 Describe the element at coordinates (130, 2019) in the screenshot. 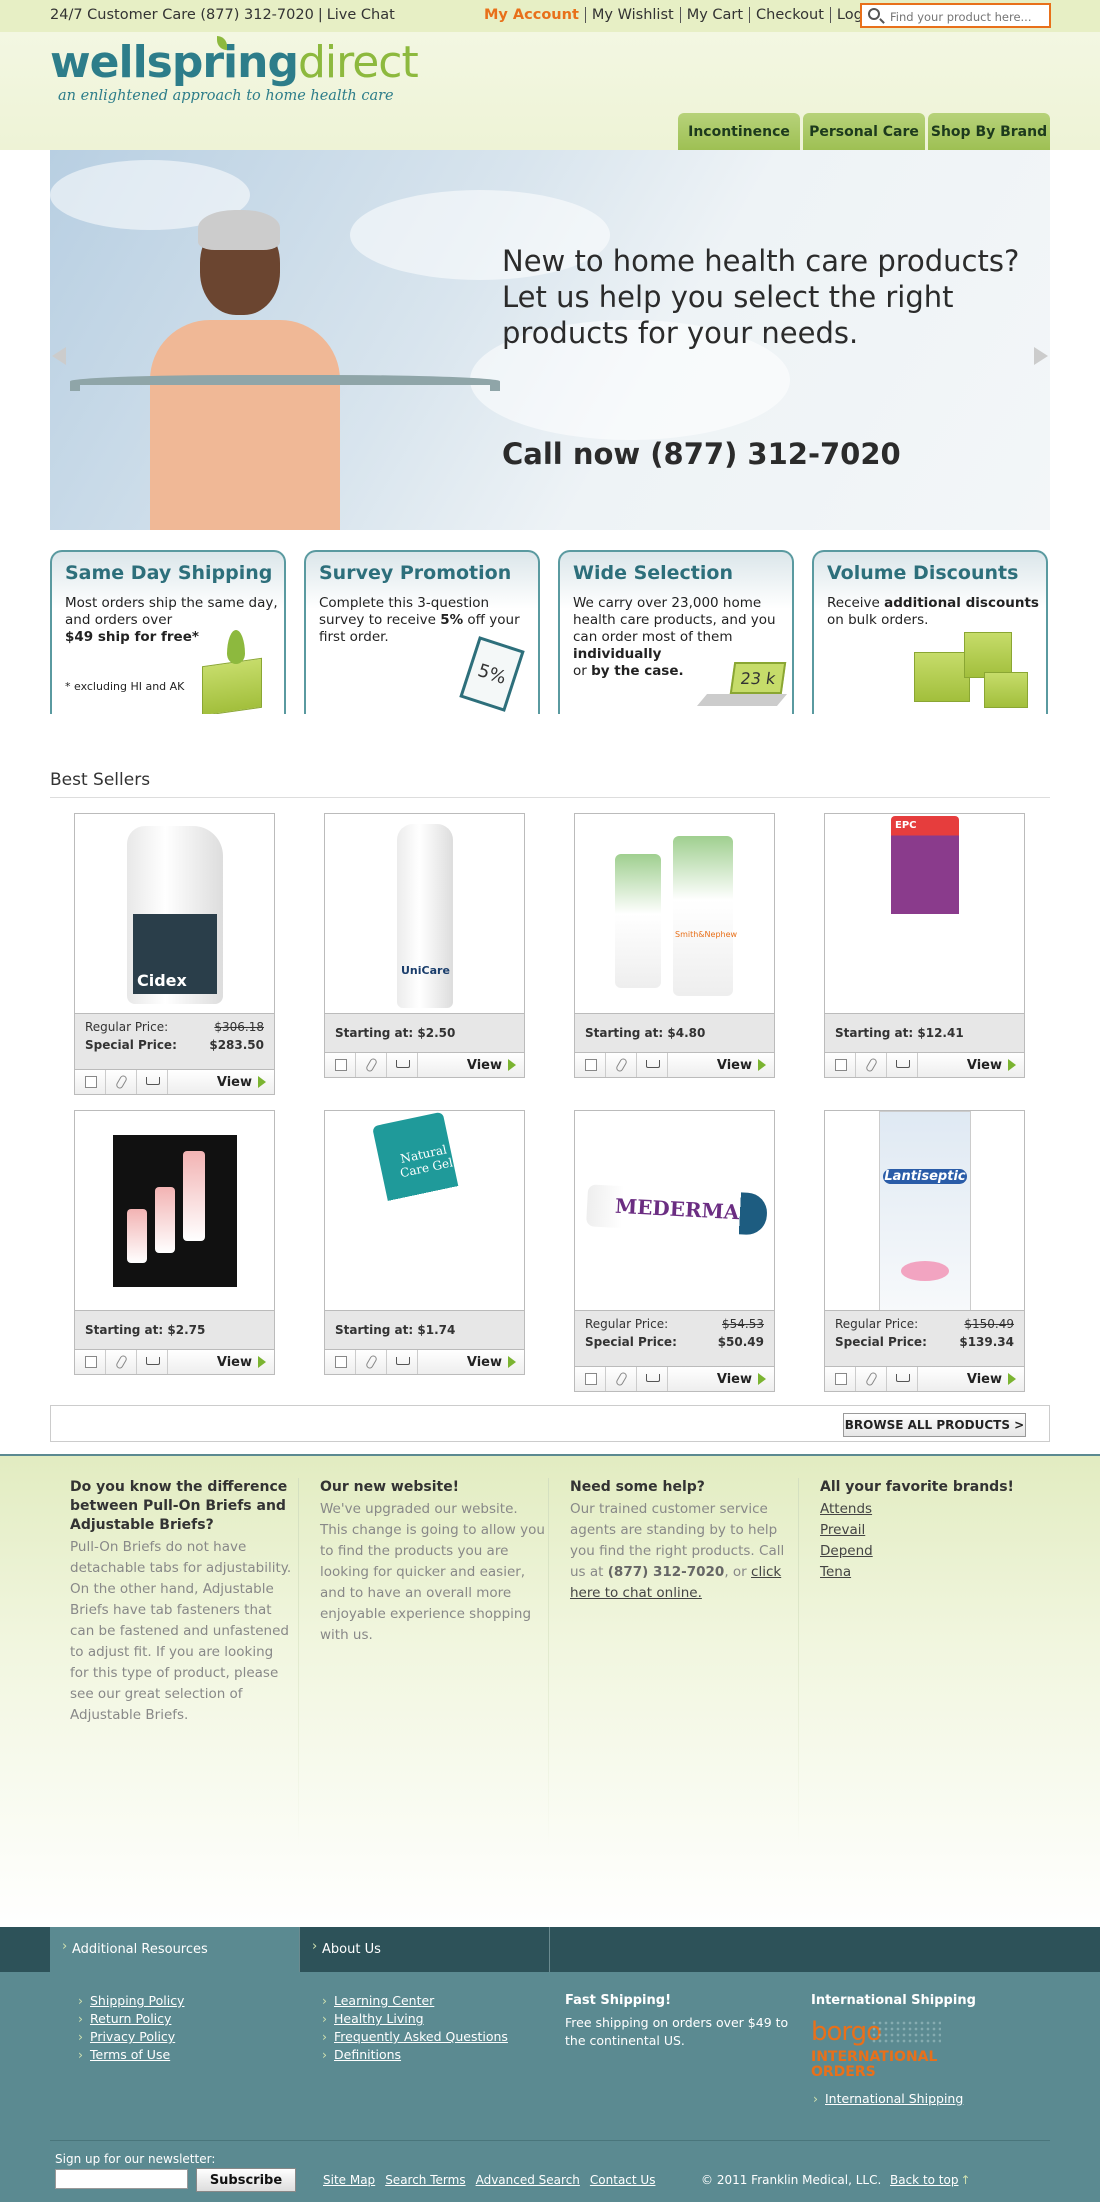

I see `return-policy-link: Return Policy` at that location.